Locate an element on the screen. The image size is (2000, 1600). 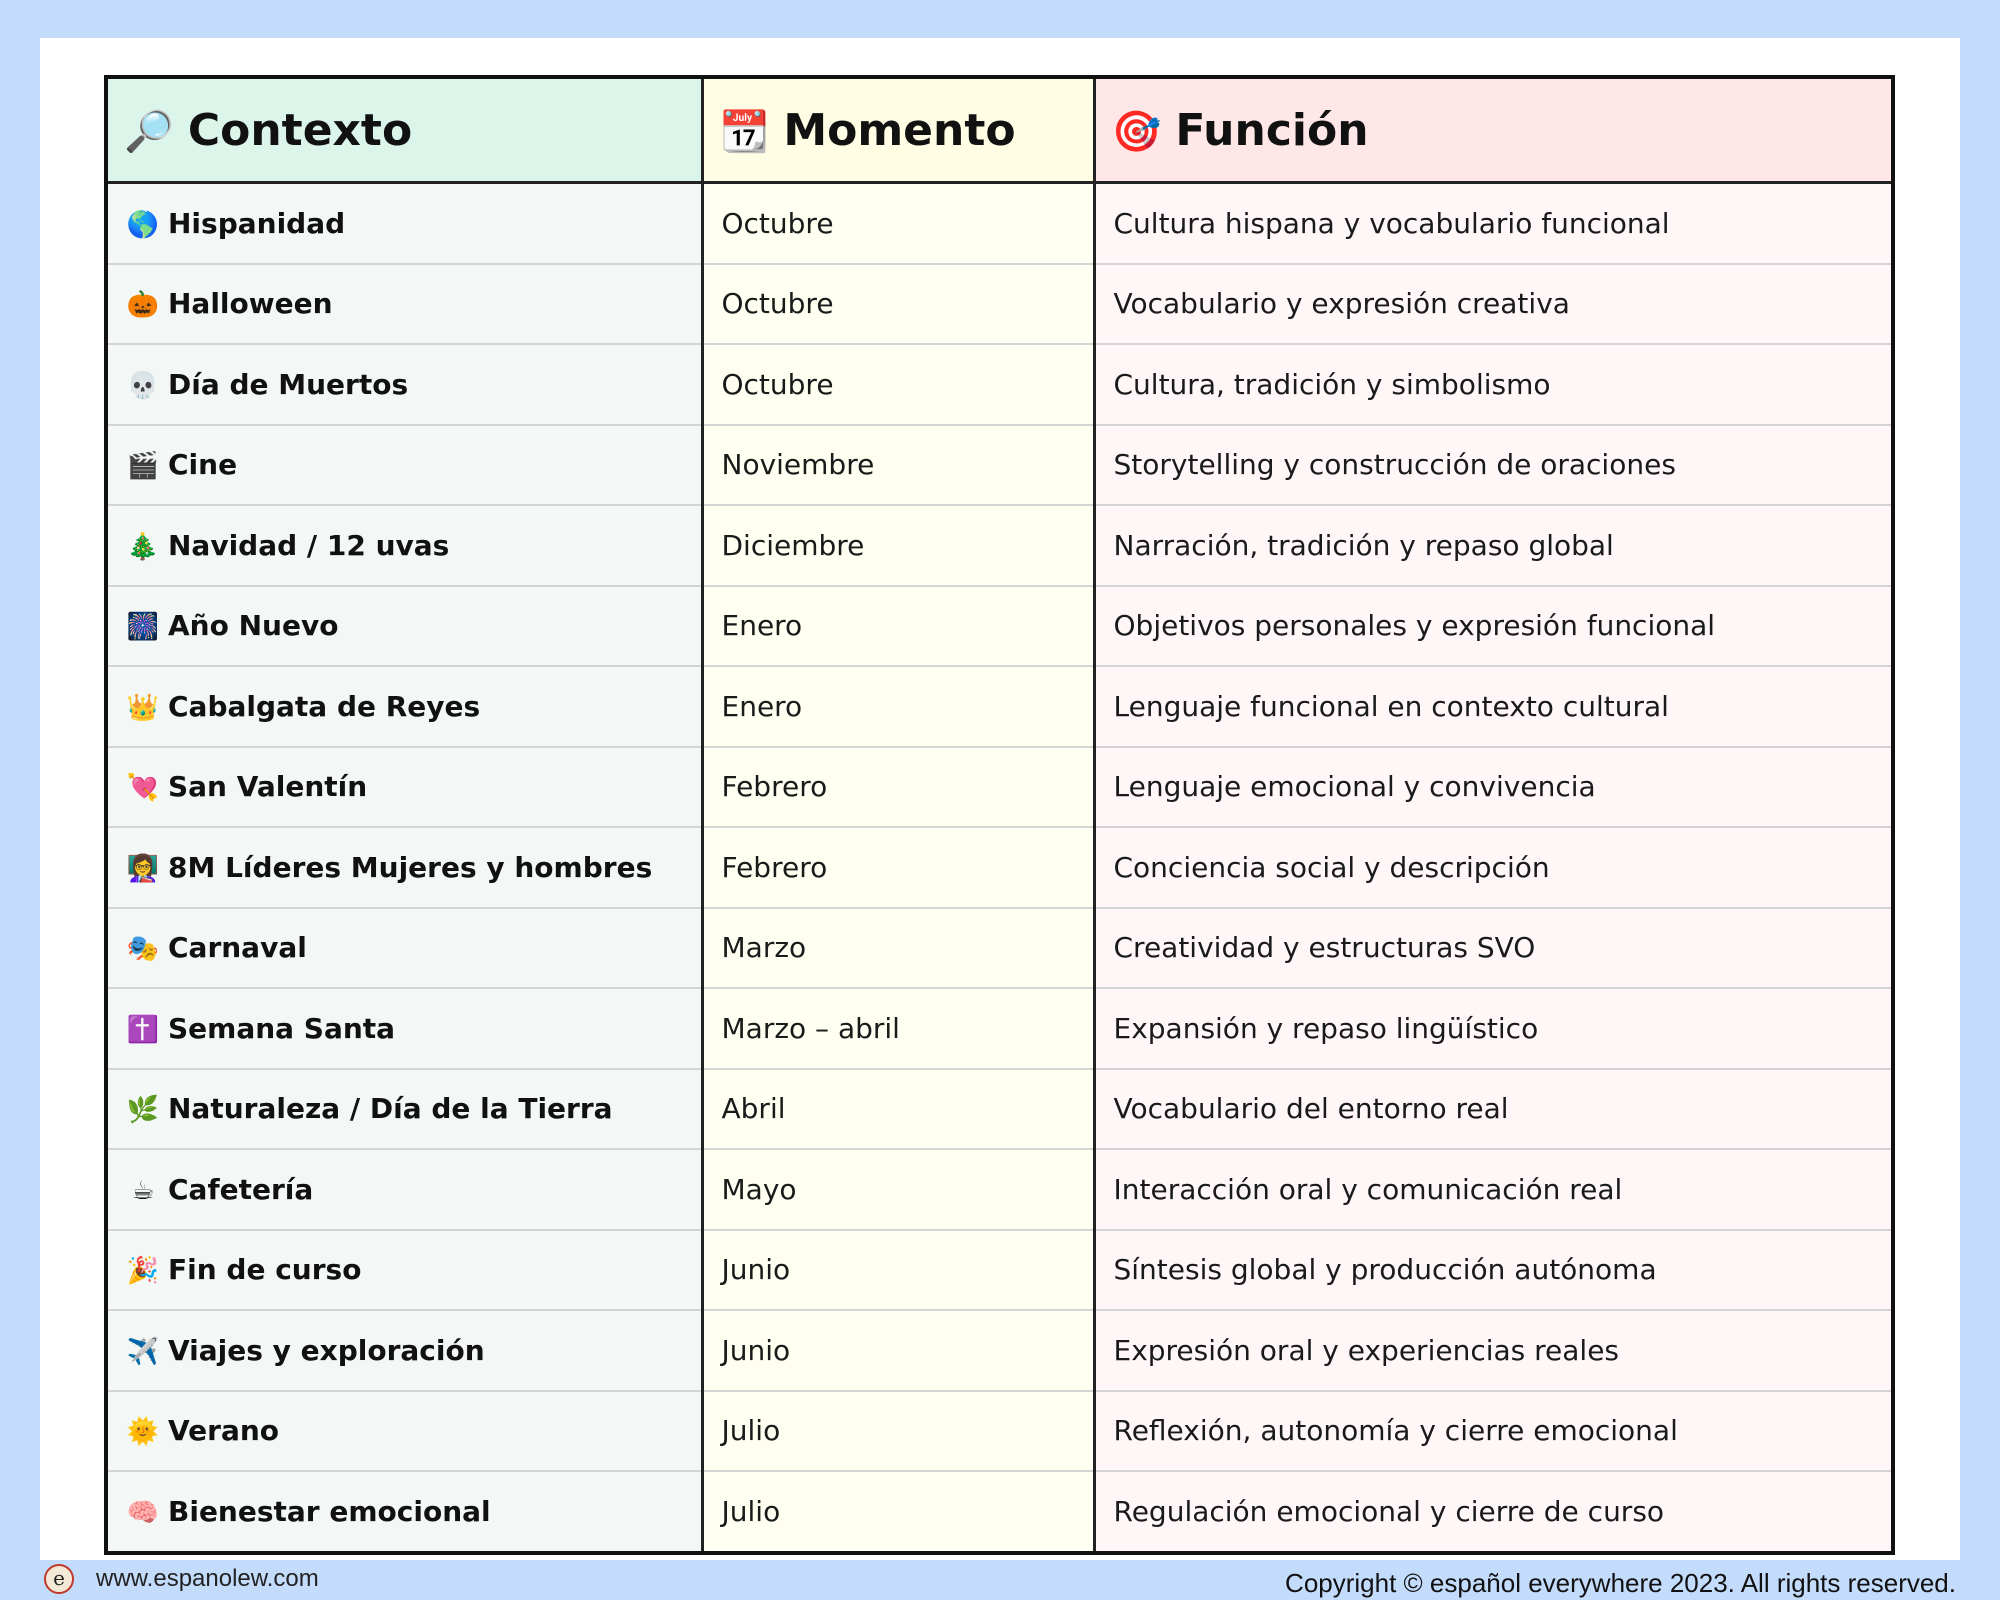
header-label: Función is located at coordinates (1272, 130).